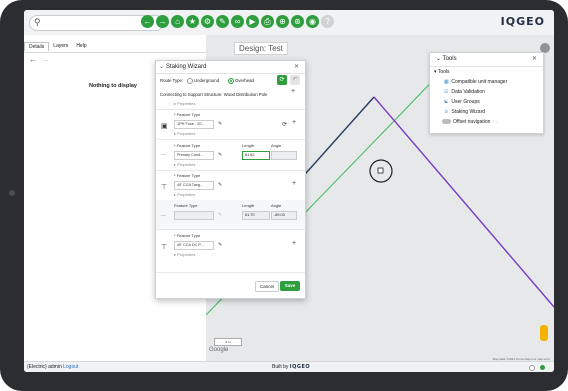 The height and width of the screenshot is (391, 568). Describe the element at coordinates (380, 170) in the screenshot. I see `pole-marker-center` at that location.